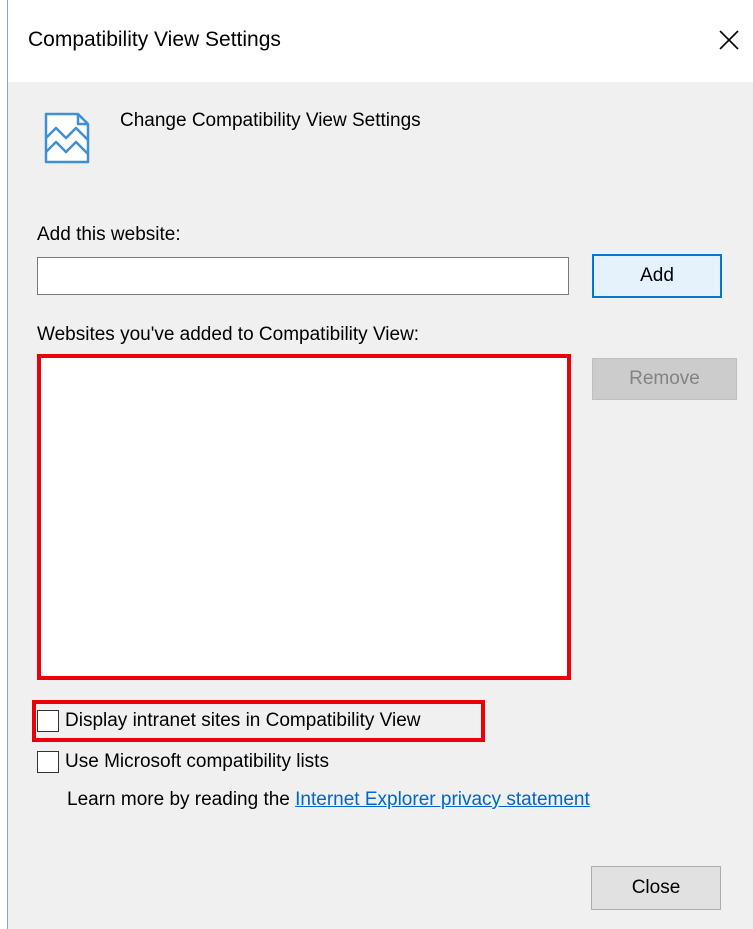  What do you see at coordinates (48, 721) in the screenshot?
I see `intranet-checkbox` at bounding box center [48, 721].